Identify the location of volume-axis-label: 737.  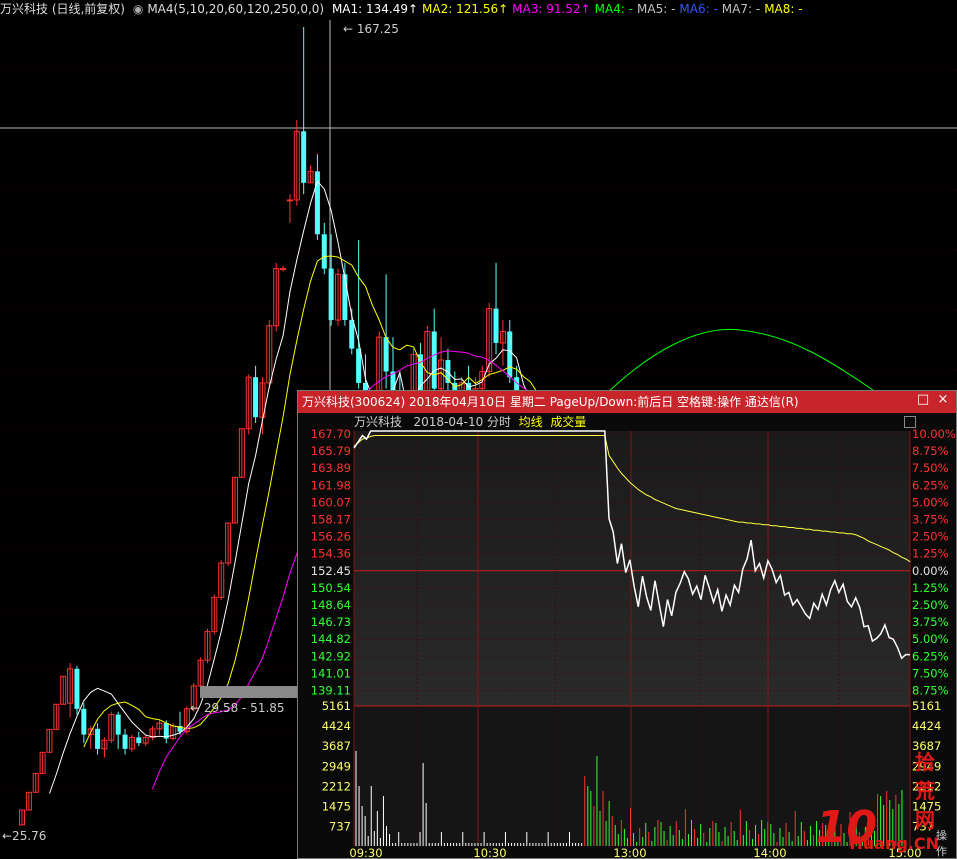
(340, 827).